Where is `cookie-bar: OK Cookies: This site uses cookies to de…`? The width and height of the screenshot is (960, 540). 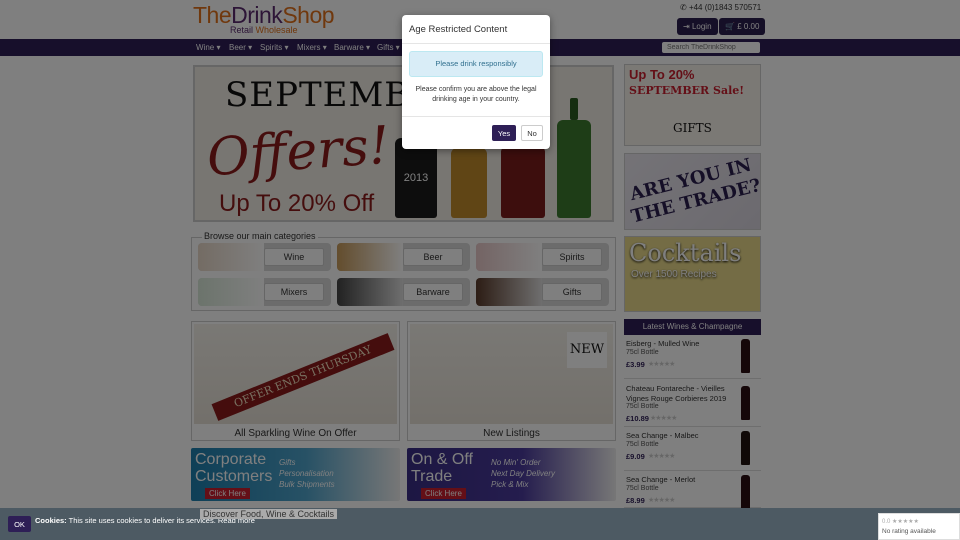 cookie-bar: OK Cookies: This site uses cookies to de… is located at coordinates (480, 524).